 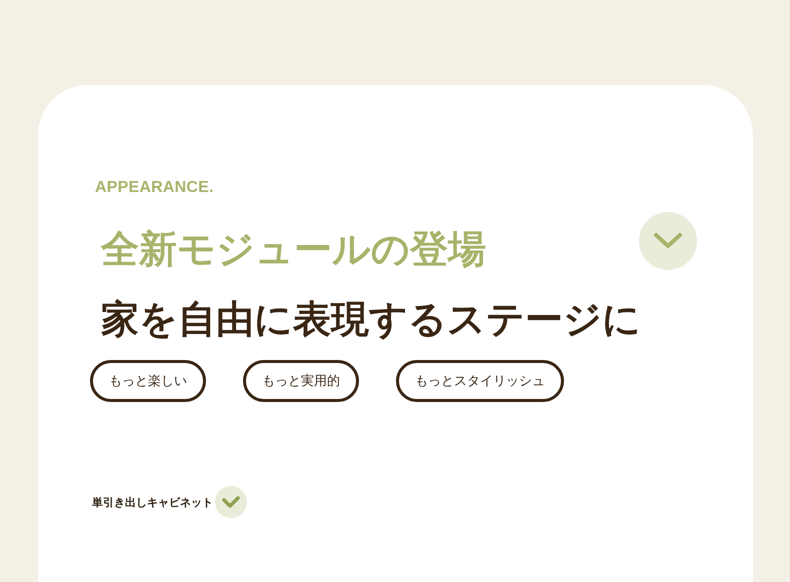 What do you see at coordinates (371, 319) in the screenshot?
I see `section-subtitle: 家を自由に表現するステージに` at bounding box center [371, 319].